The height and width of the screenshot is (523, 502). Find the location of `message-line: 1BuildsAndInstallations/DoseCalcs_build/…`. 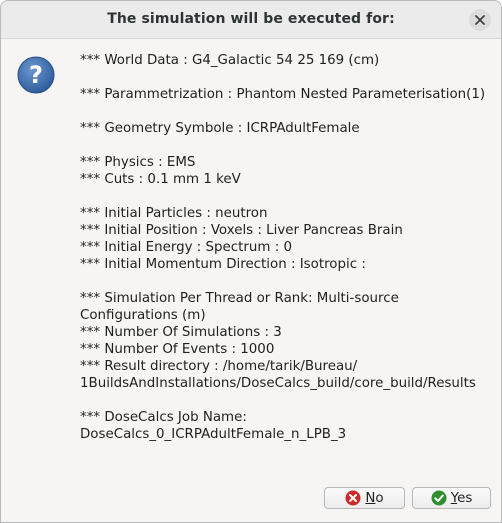

message-line: 1BuildsAndInstallations/DoseCalcs_build/… is located at coordinates (278, 383).